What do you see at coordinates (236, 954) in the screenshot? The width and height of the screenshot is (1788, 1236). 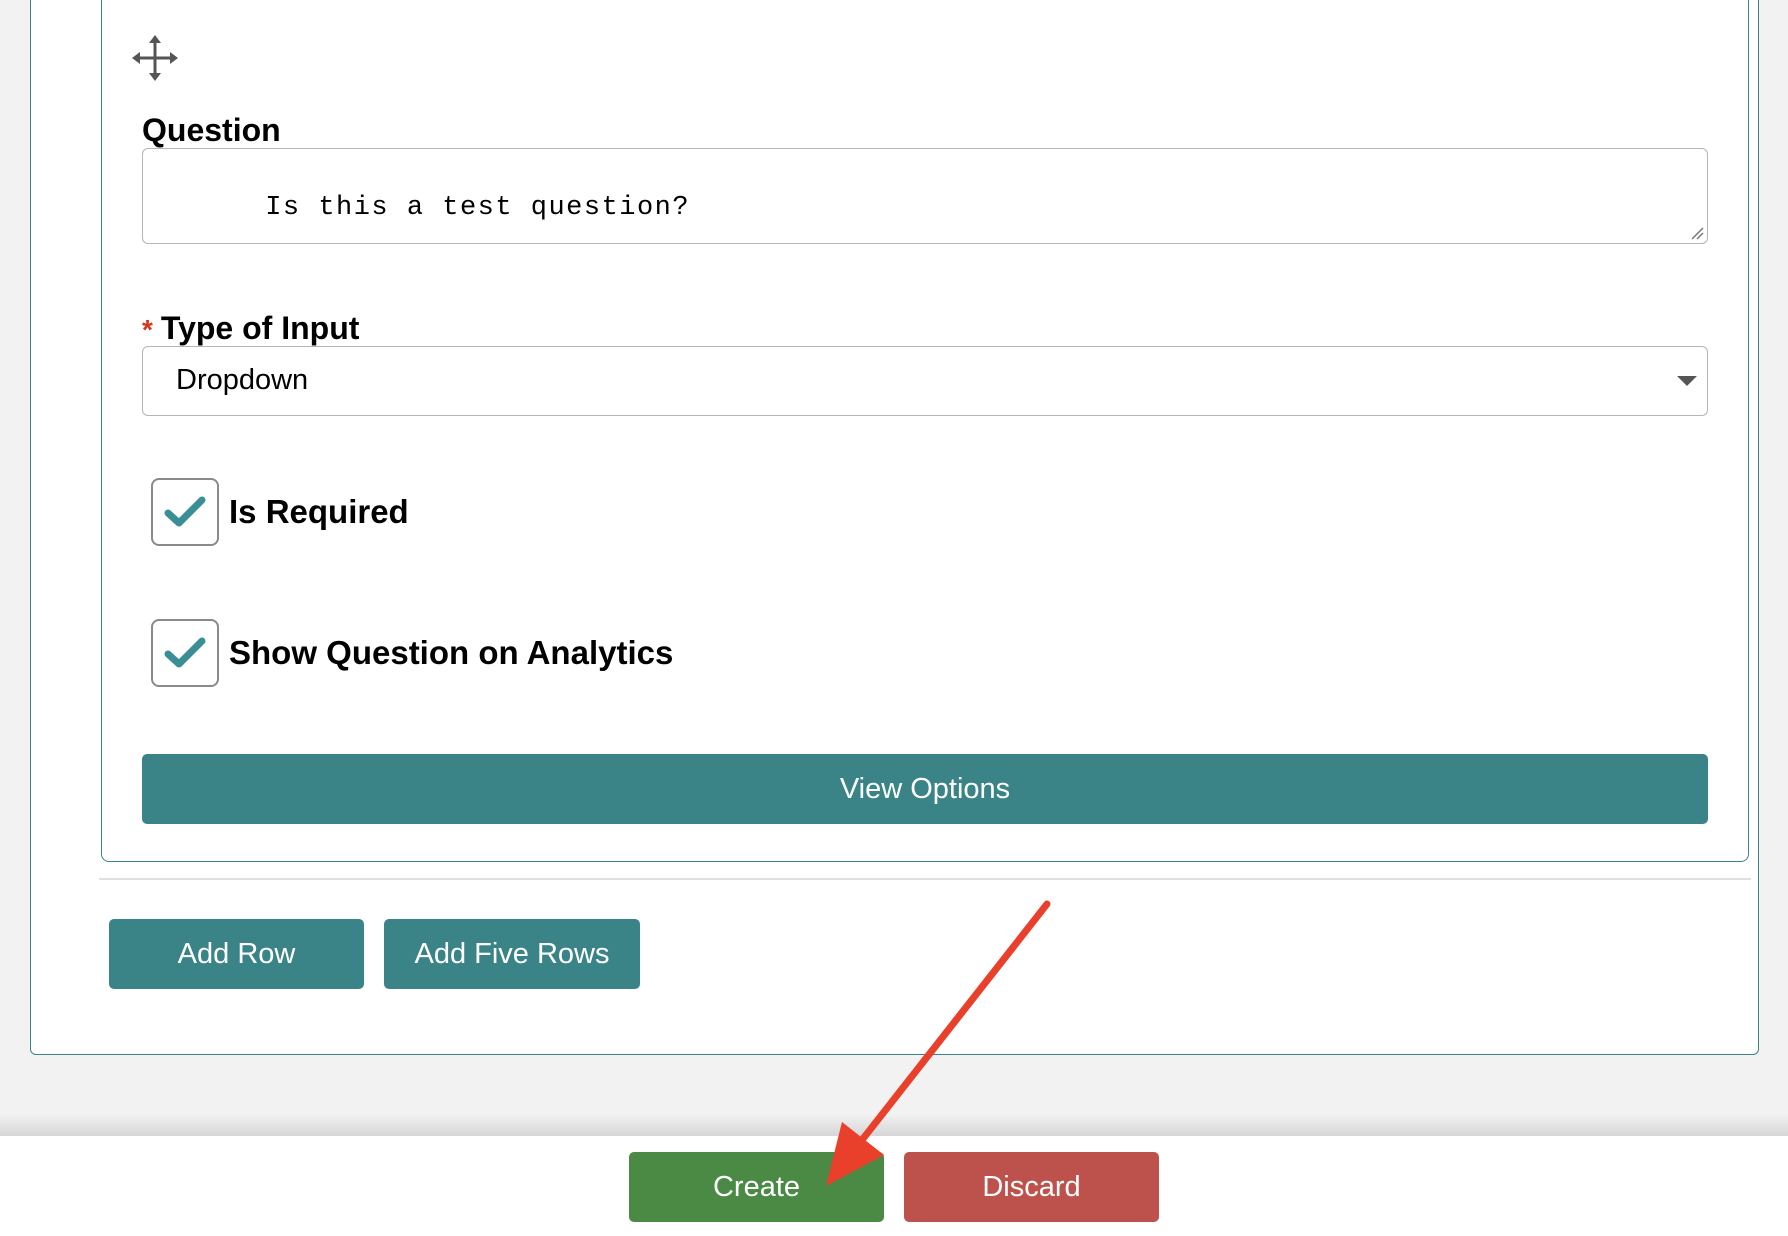 I see `add-row-button: Add Row` at bounding box center [236, 954].